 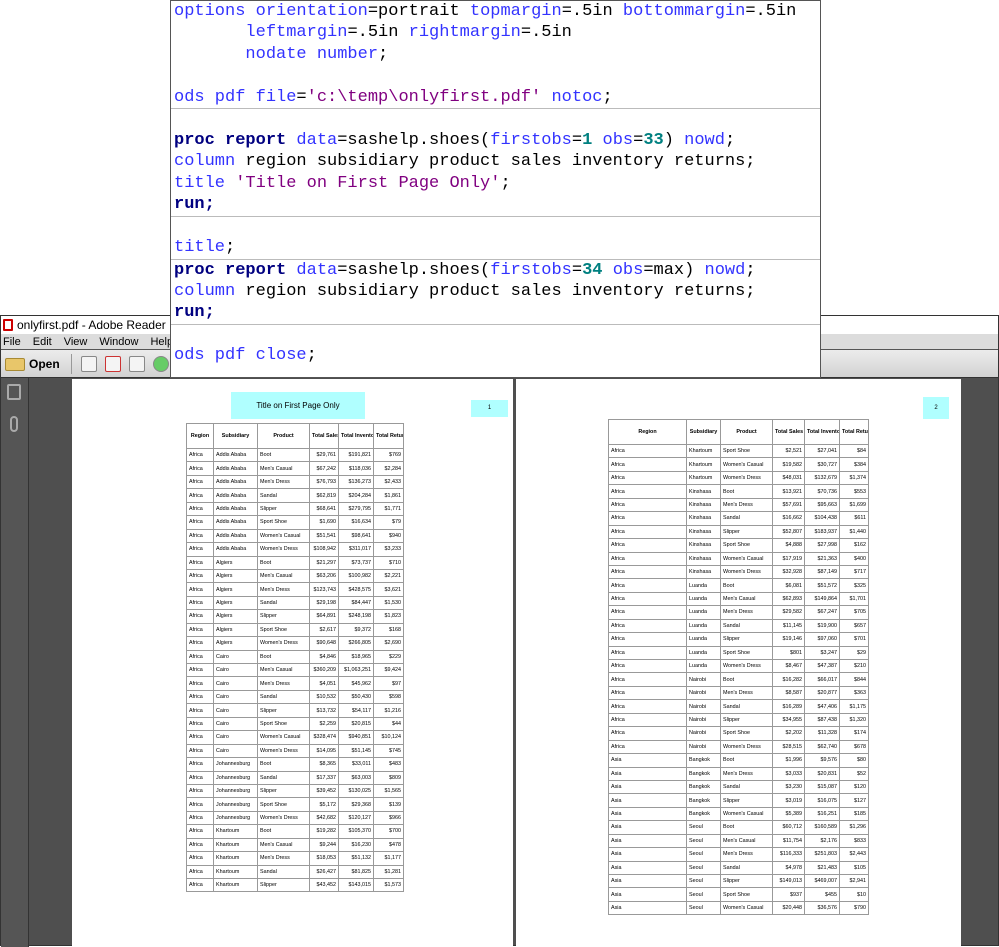 What do you see at coordinates (12, 342) in the screenshot?
I see `menu-file: File` at bounding box center [12, 342].